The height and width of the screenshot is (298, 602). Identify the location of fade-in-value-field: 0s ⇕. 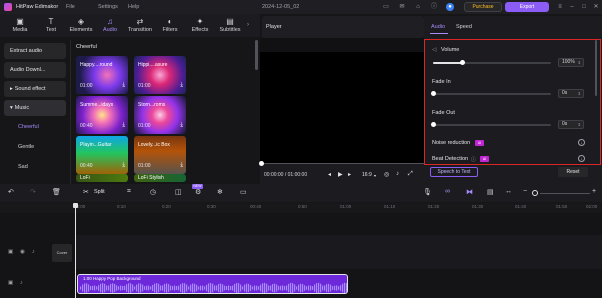
(571, 93).